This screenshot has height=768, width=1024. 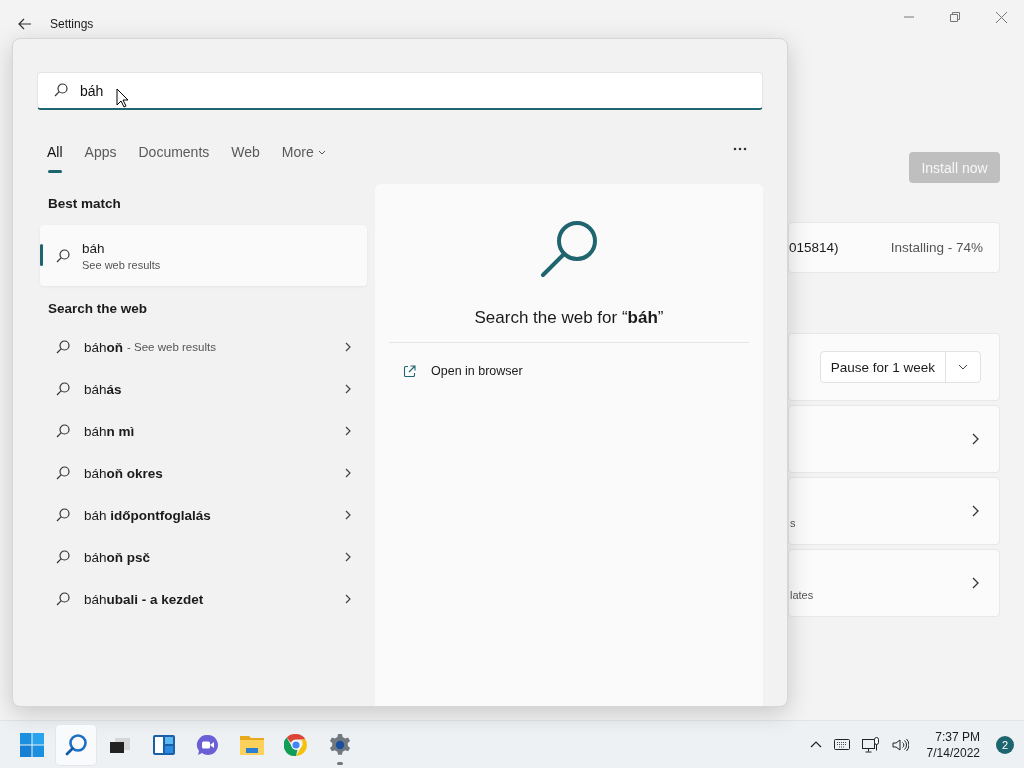 I want to click on keyboard-icon, so click(x=841, y=744).